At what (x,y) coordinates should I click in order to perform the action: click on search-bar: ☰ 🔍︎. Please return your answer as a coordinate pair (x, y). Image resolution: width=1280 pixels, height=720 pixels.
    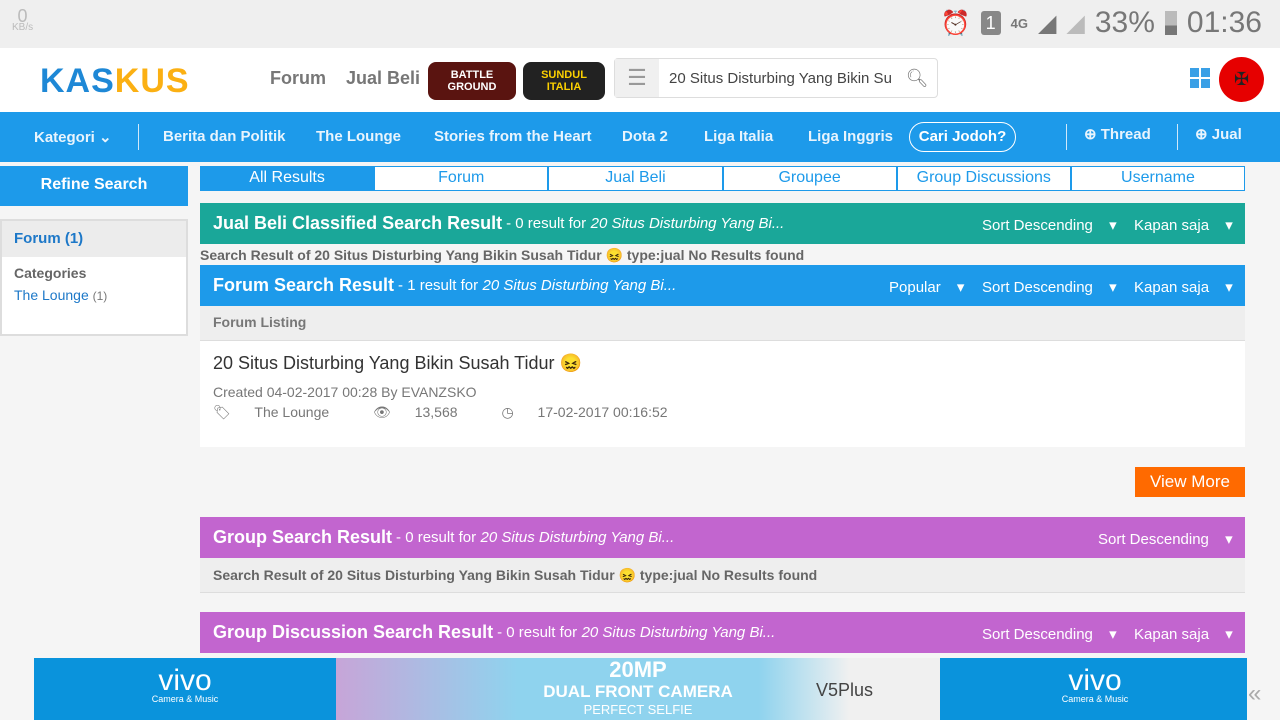
    Looking at the image, I should click on (776, 78).